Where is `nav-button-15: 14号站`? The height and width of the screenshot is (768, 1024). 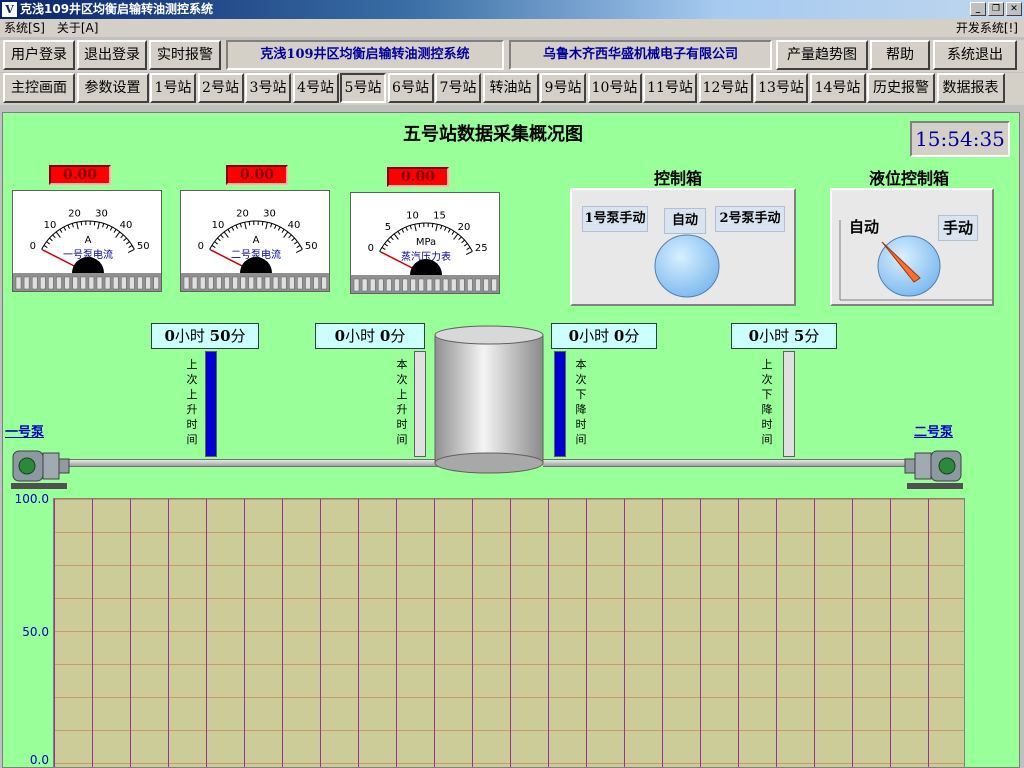
nav-button-15: 14号站 is located at coordinates (837, 88).